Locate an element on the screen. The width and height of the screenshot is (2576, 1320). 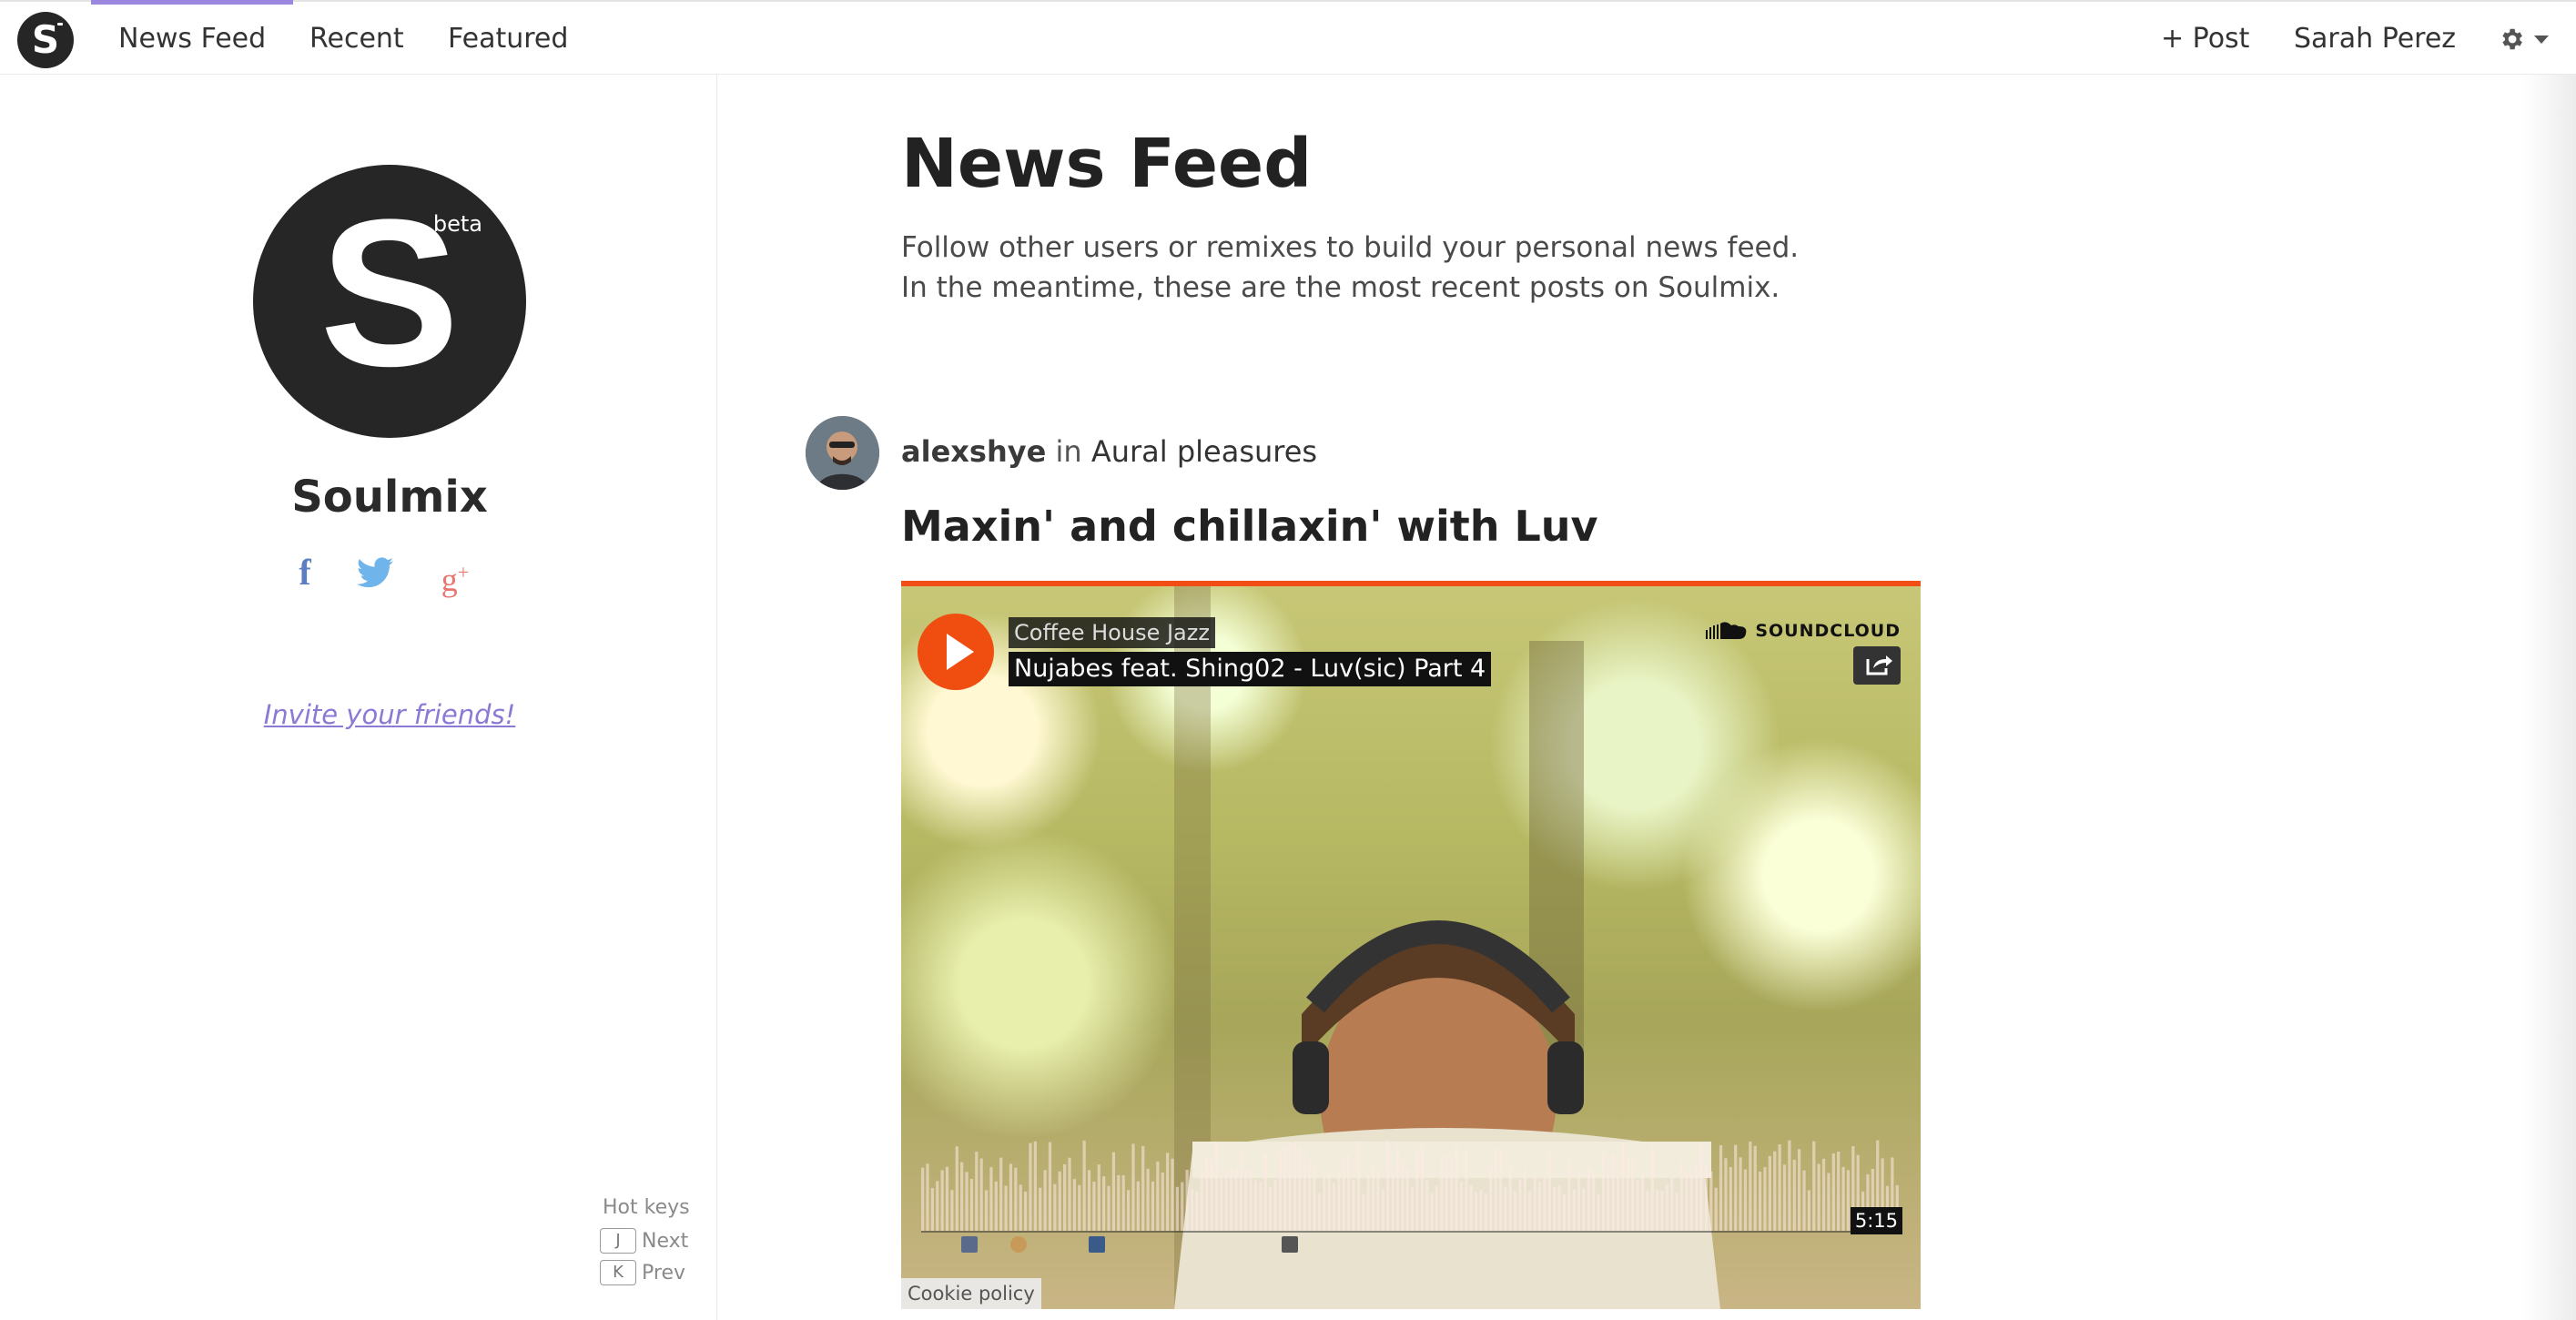
new-post-button: + Post is located at coordinates (2205, 39).